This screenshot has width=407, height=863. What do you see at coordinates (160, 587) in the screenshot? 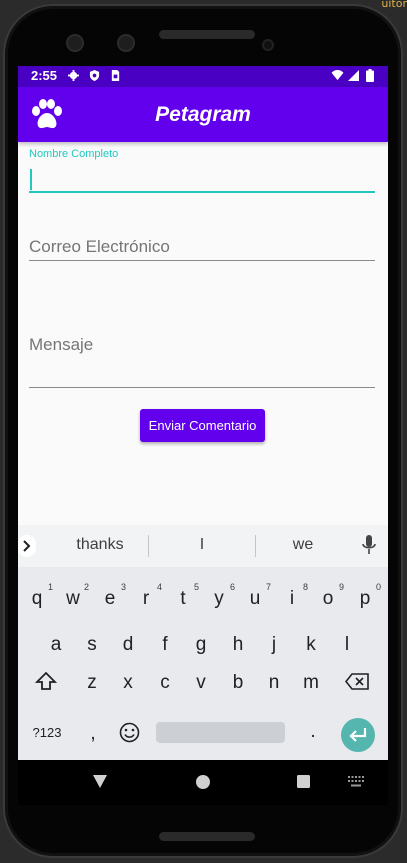
I see `key-number-hint: 4` at bounding box center [160, 587].